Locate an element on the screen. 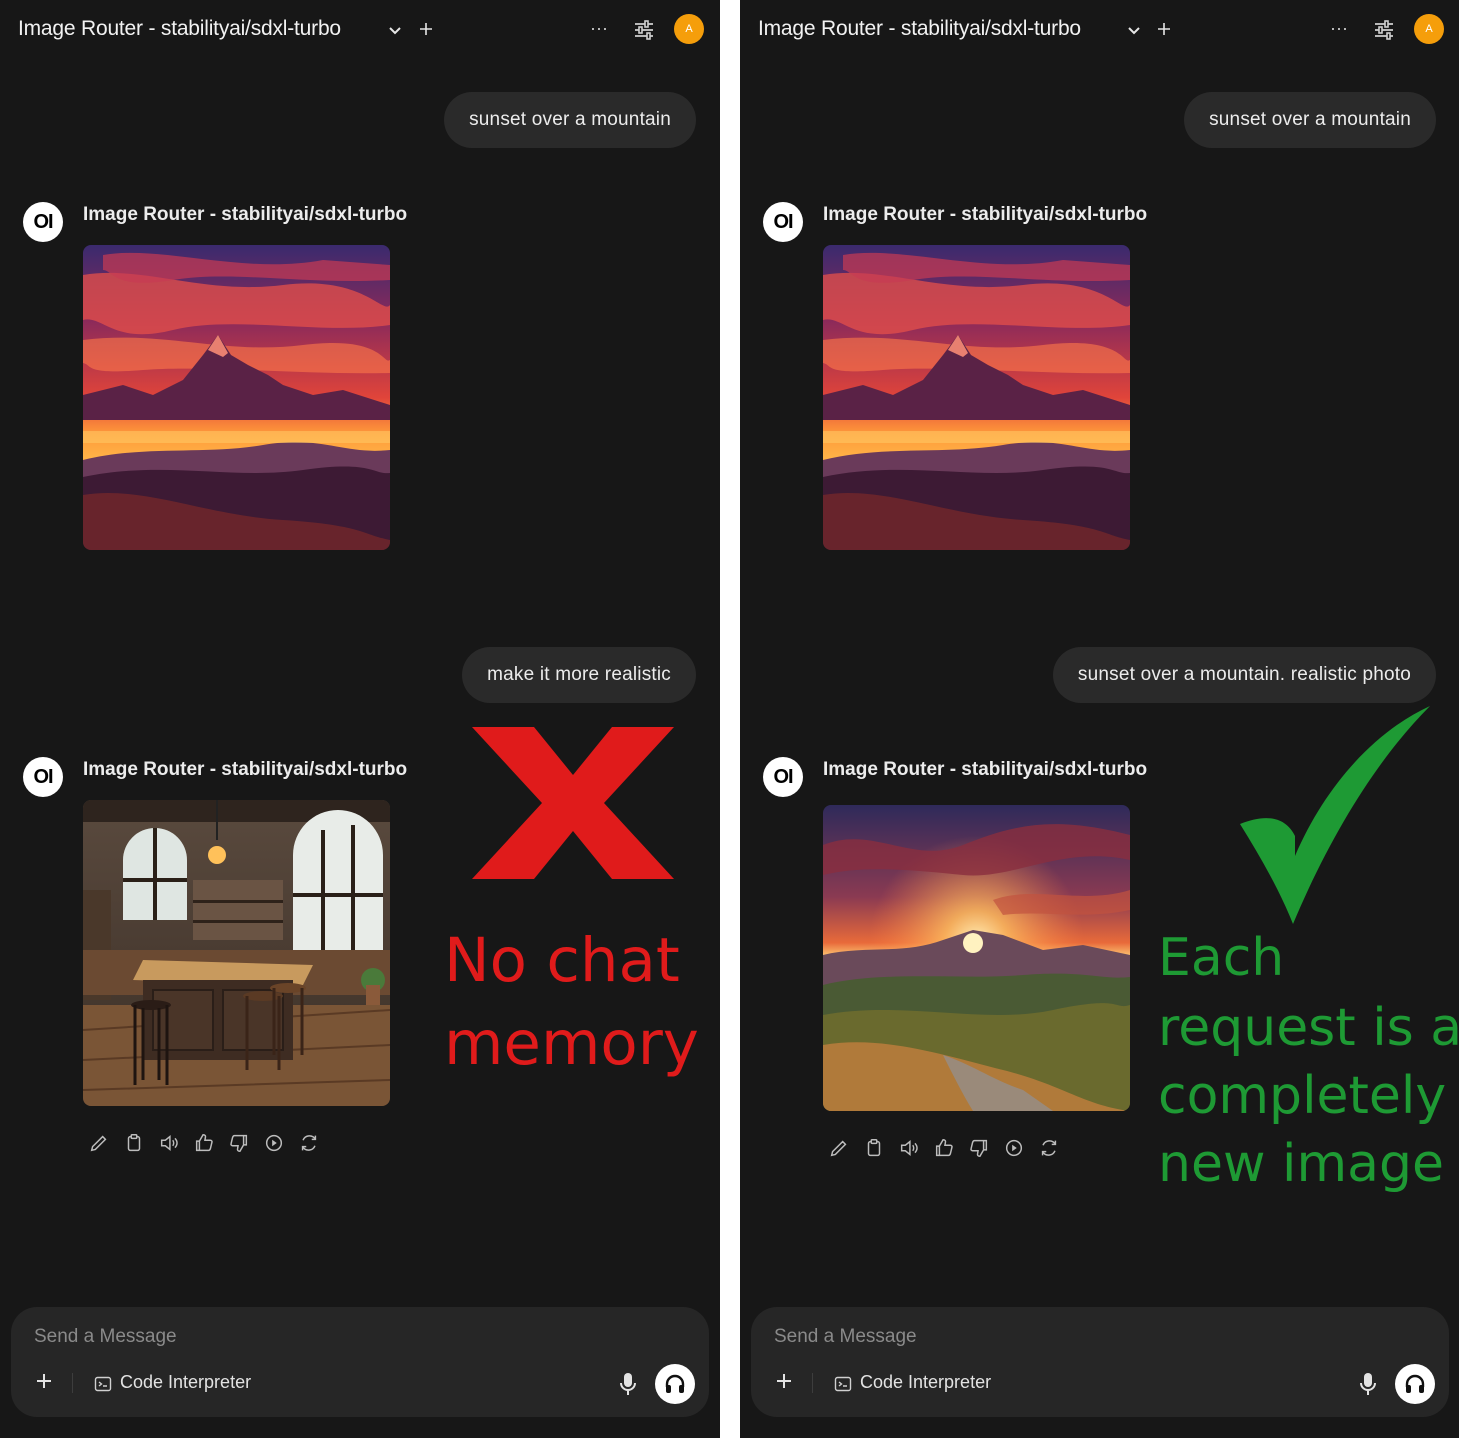 The image size is (1459, 1438). cross-mark-icon is located at coordinates (573, 803).